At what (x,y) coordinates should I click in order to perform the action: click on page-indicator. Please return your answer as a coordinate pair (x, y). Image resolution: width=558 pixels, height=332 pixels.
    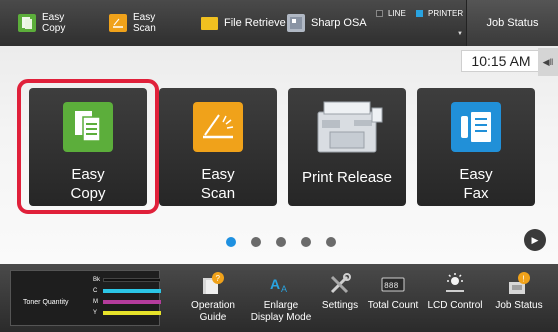
    Looking at the image, I should click on (281, 242).